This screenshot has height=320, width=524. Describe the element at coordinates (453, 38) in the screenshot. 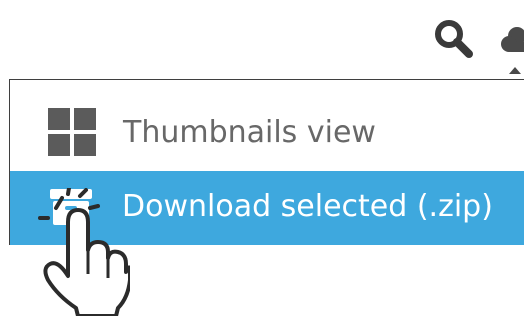

I see `search-icon` at that location.